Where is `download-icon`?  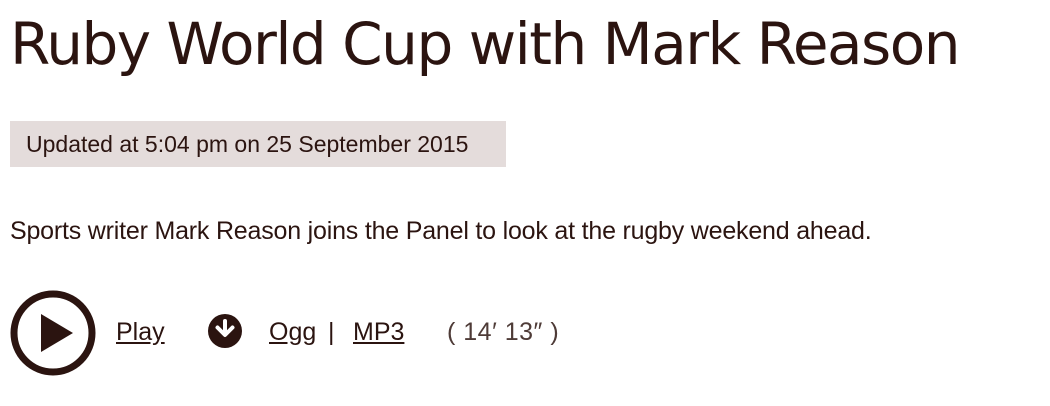
download-icon is located at coordinates (225, 331).